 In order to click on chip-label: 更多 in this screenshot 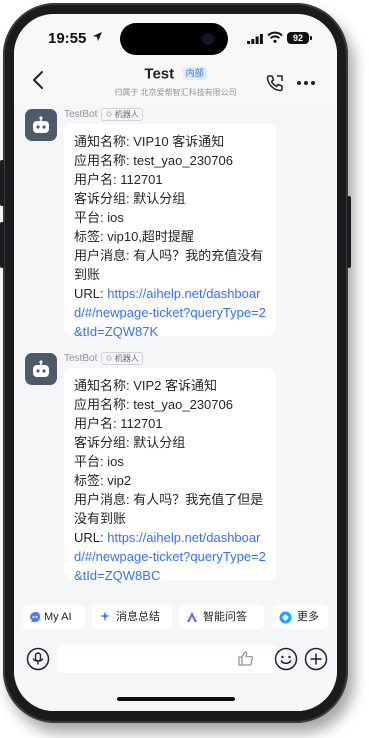, I will do `click(308, 617)`.